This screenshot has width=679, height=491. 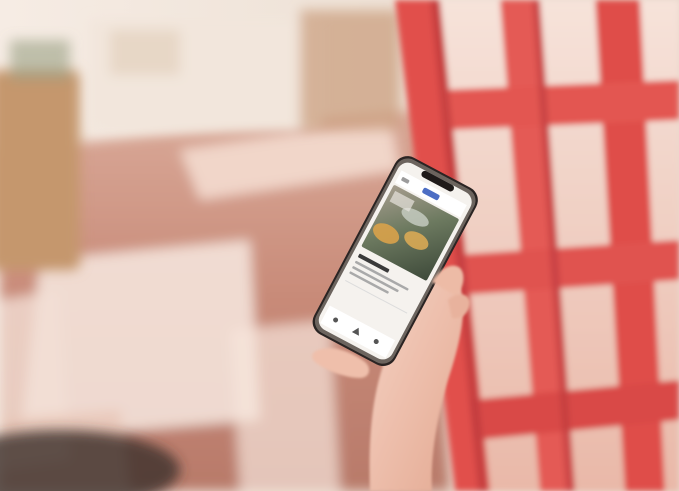 What do you see at coordinates (245, 70) in the screenshot?
I see `far-wall` at bounding box center [245, 70].